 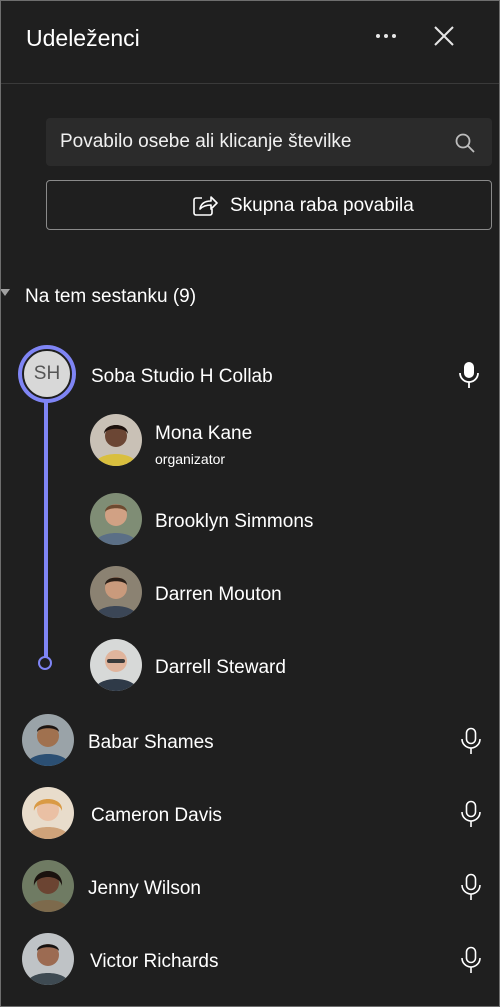 I want to click on participant-name: Cameron Davis, so click(x=156, y=816).